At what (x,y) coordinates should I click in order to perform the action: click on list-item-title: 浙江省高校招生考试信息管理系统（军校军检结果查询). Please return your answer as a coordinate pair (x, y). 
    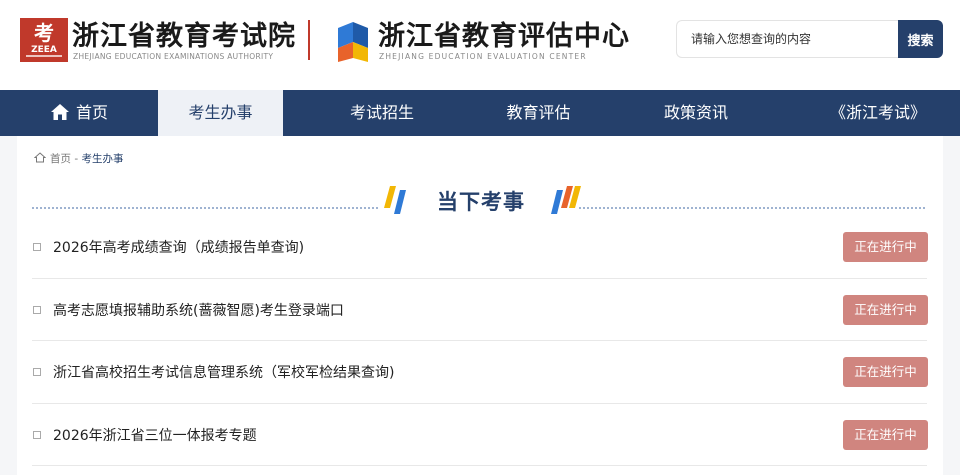
    Looking at the image, I should click on (223, 372).